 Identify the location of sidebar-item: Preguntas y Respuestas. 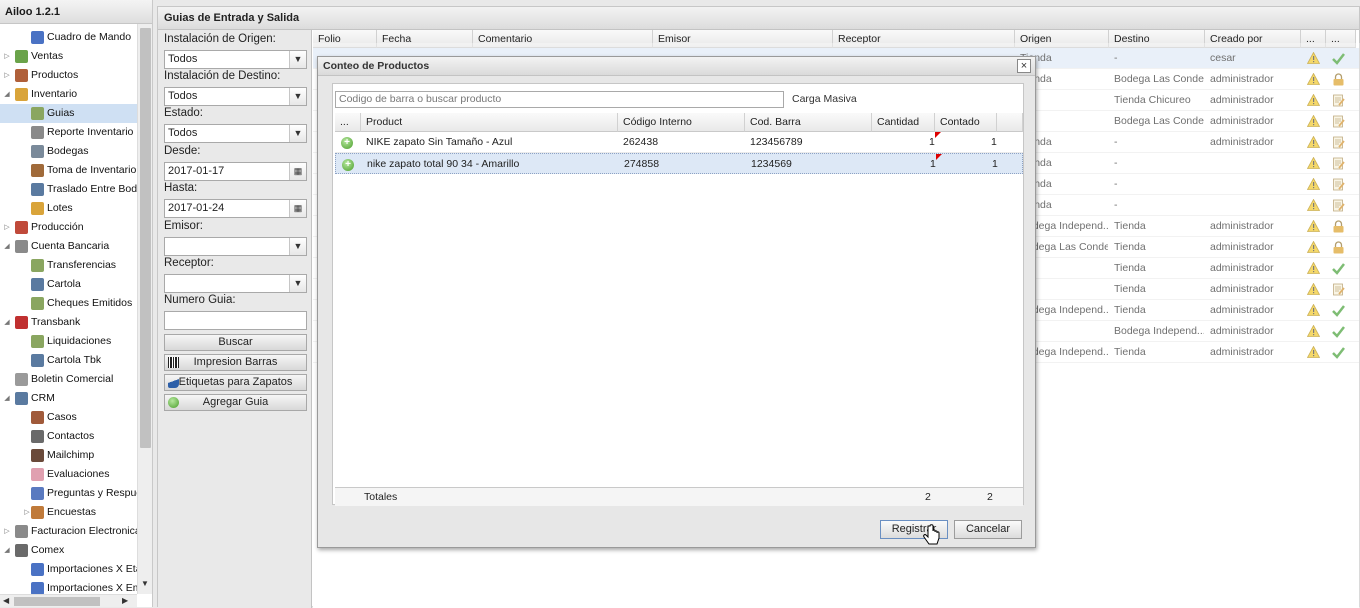
(68, 493).